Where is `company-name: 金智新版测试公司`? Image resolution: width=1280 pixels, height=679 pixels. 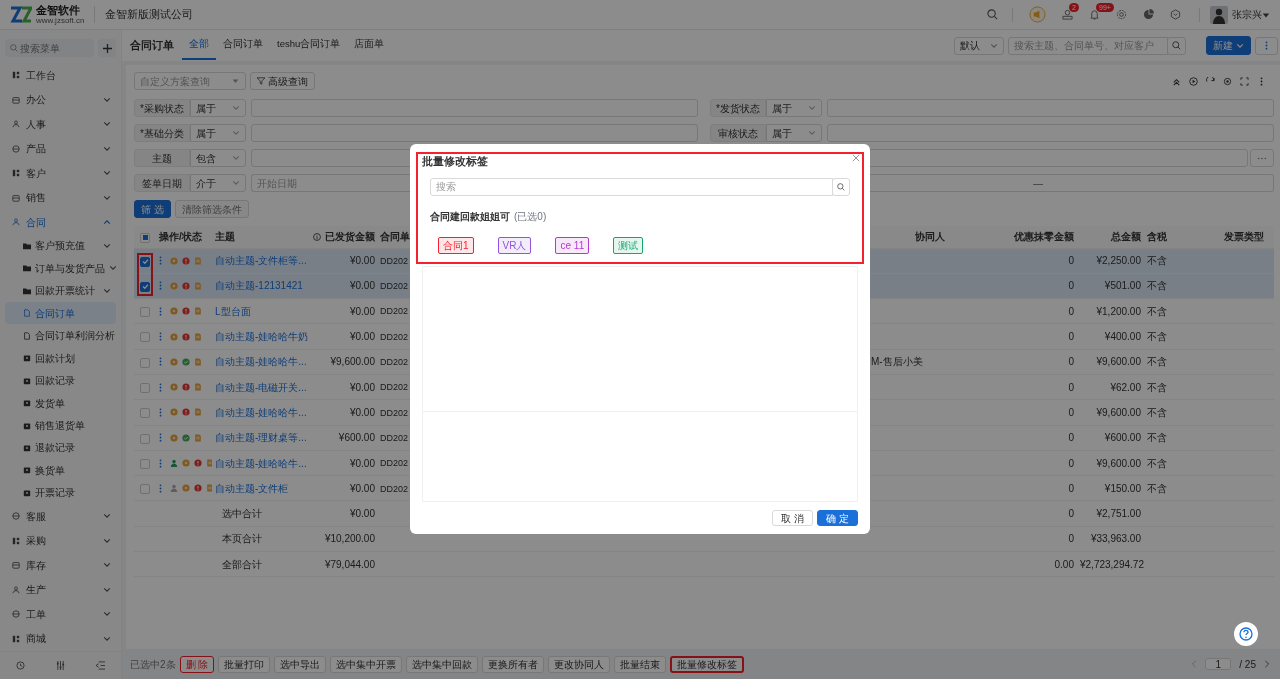
company-name: 金智新版测试公司 is located at coordinates (144, 14).